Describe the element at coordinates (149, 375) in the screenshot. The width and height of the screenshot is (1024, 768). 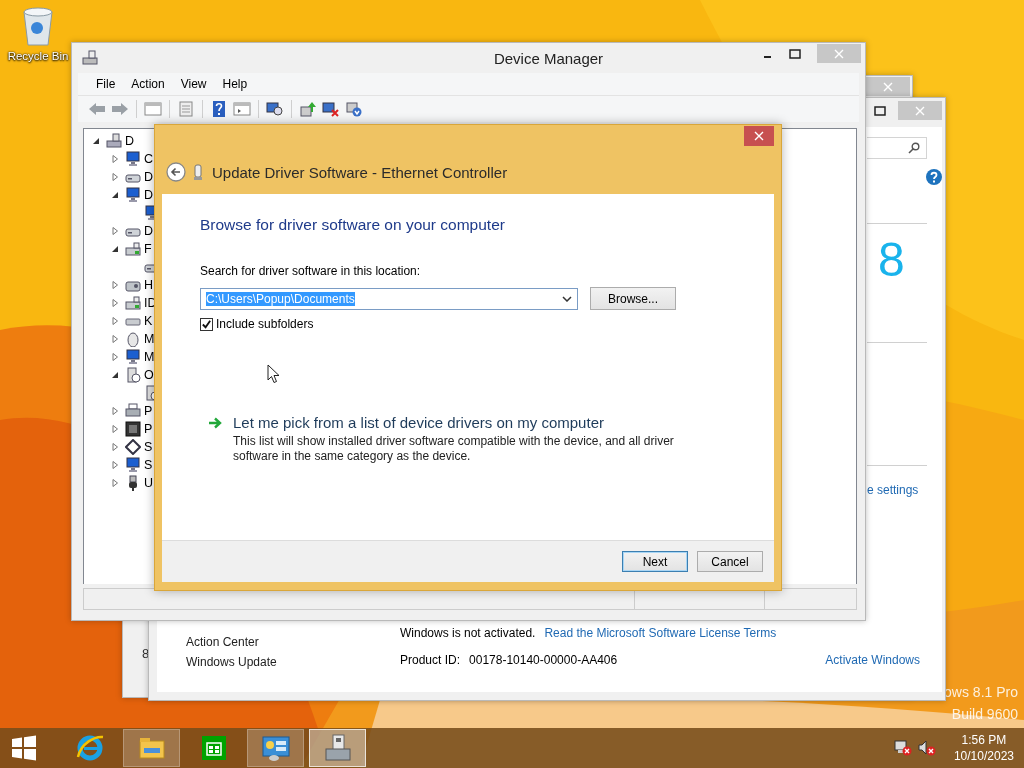
I see `tree-item: O` at that location.